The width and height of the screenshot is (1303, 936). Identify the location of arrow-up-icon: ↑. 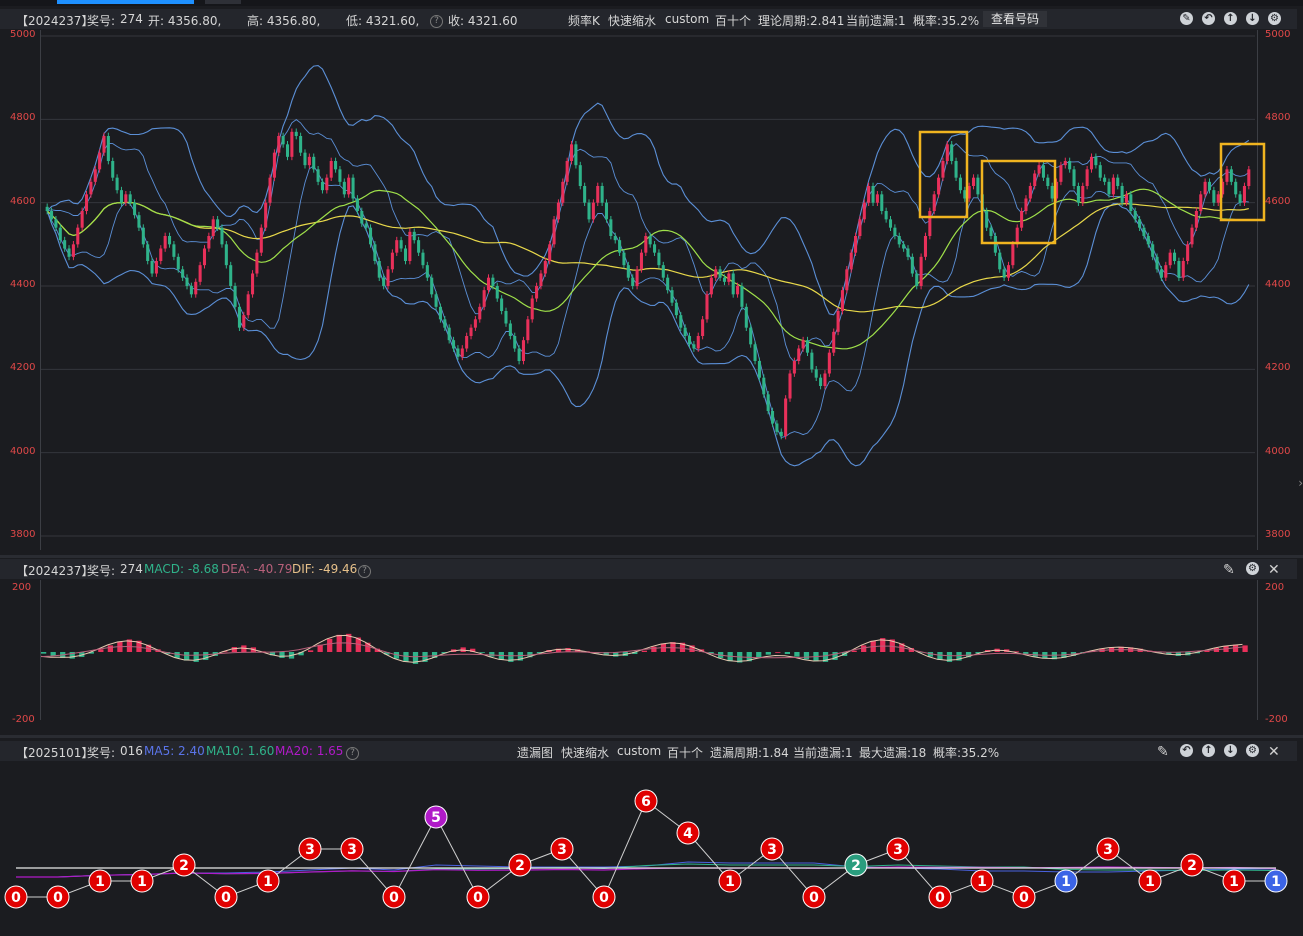
(1208, 750).